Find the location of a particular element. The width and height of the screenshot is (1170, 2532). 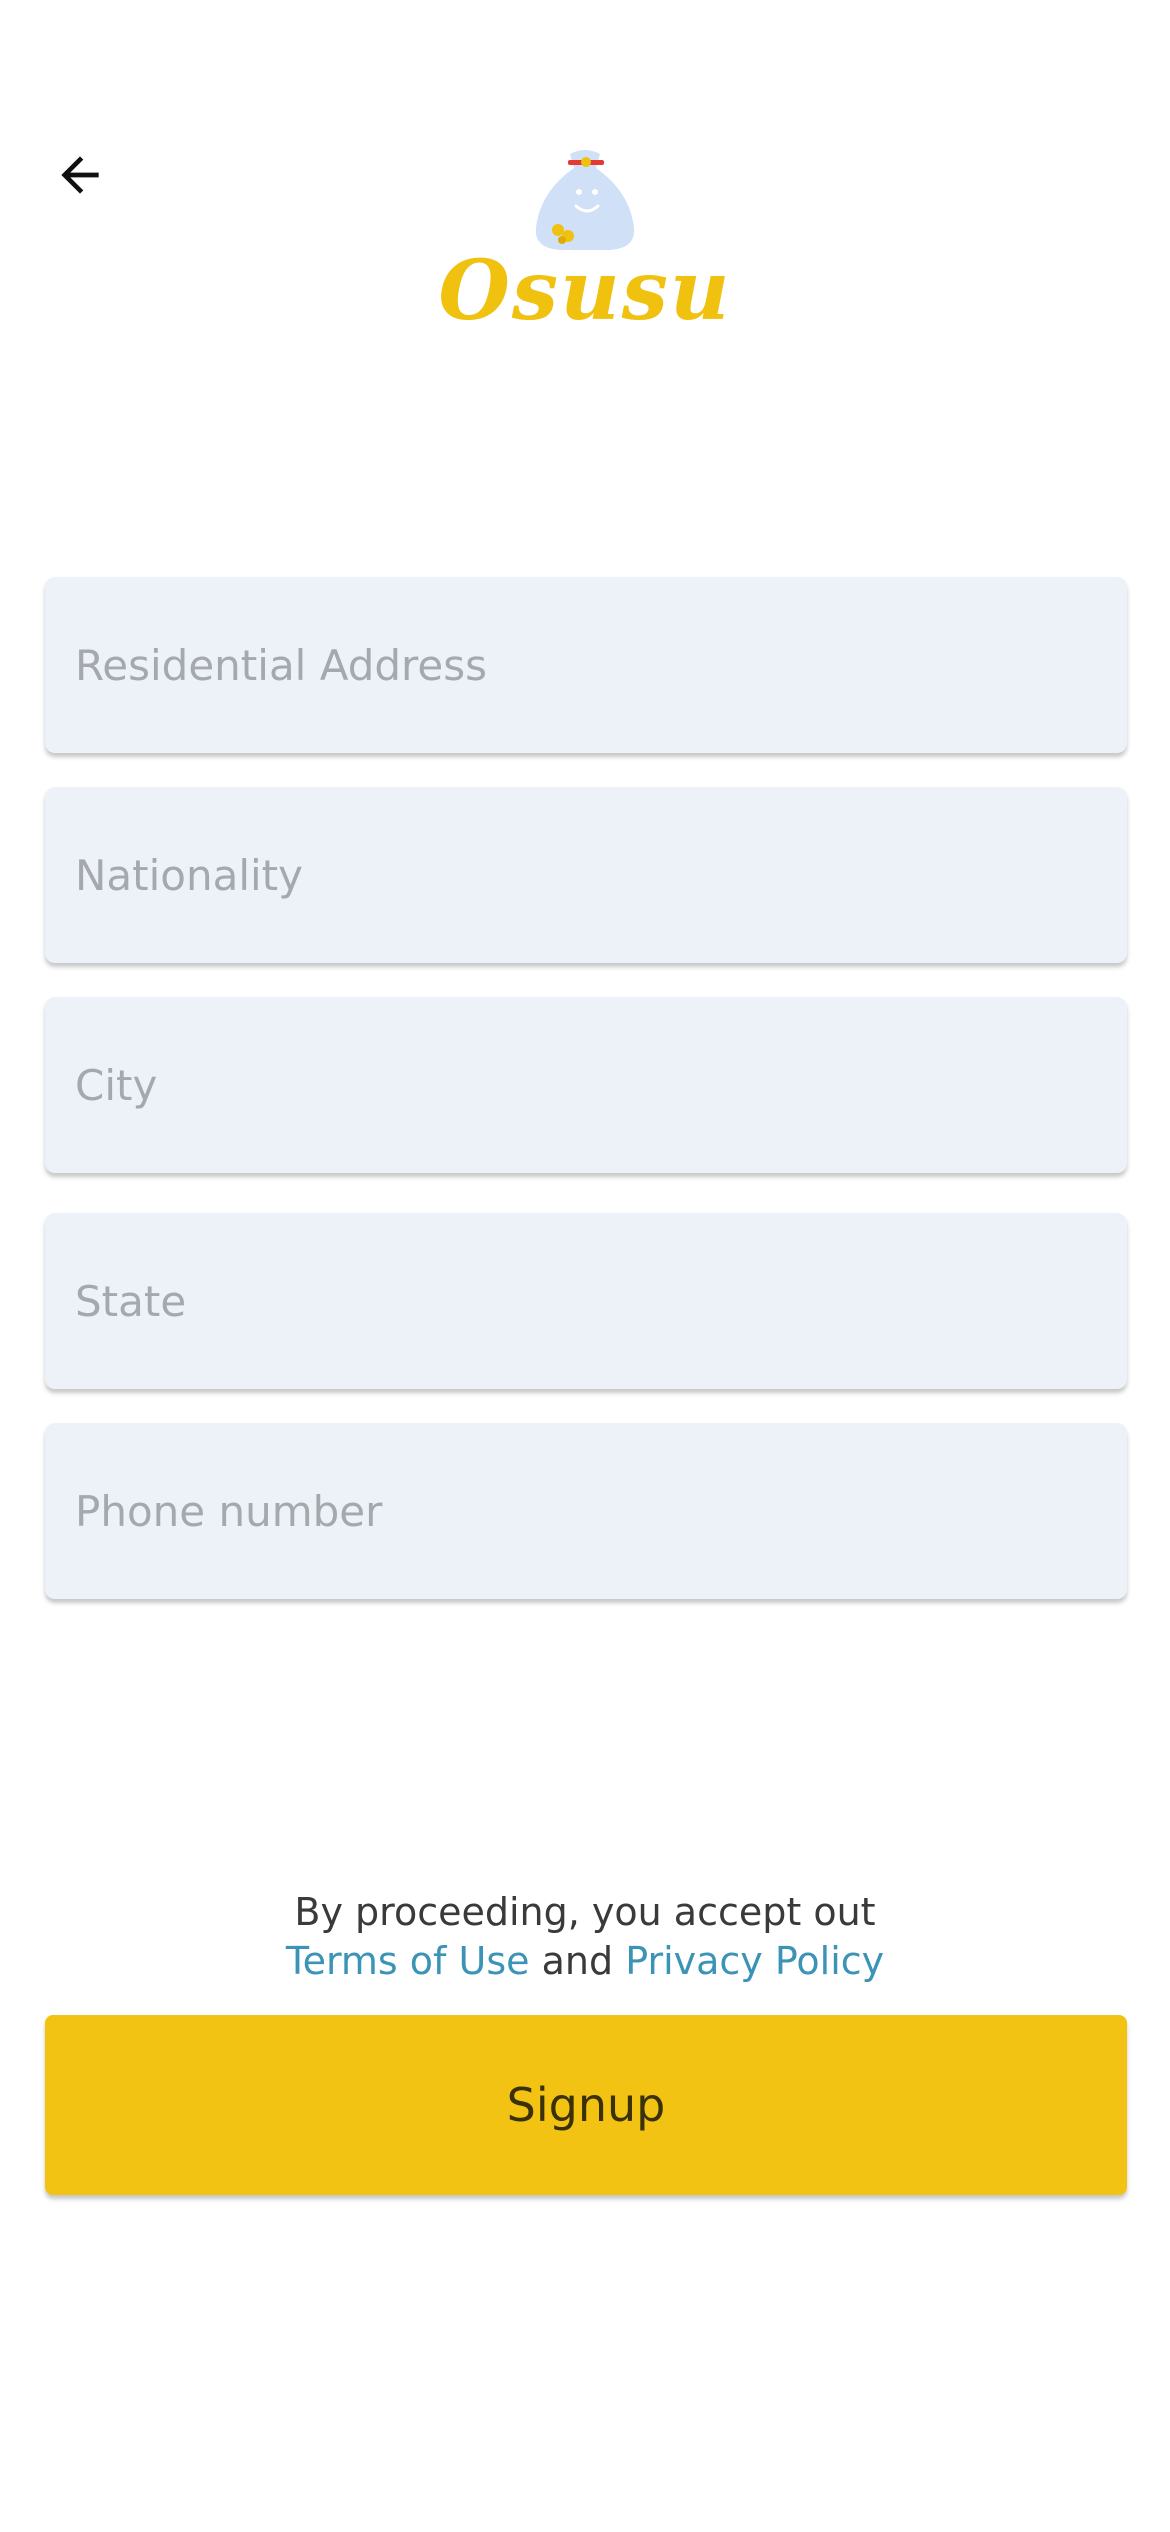

phone-number-input is located at coordinates (586, 1511).